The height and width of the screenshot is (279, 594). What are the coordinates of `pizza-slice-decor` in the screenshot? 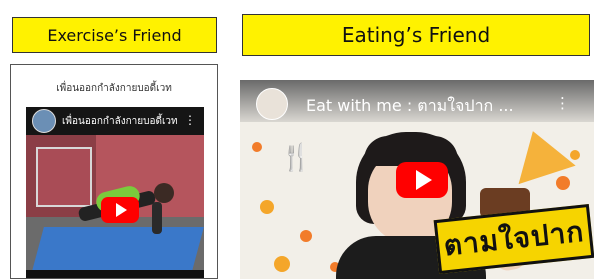 It's located at (540, 153).